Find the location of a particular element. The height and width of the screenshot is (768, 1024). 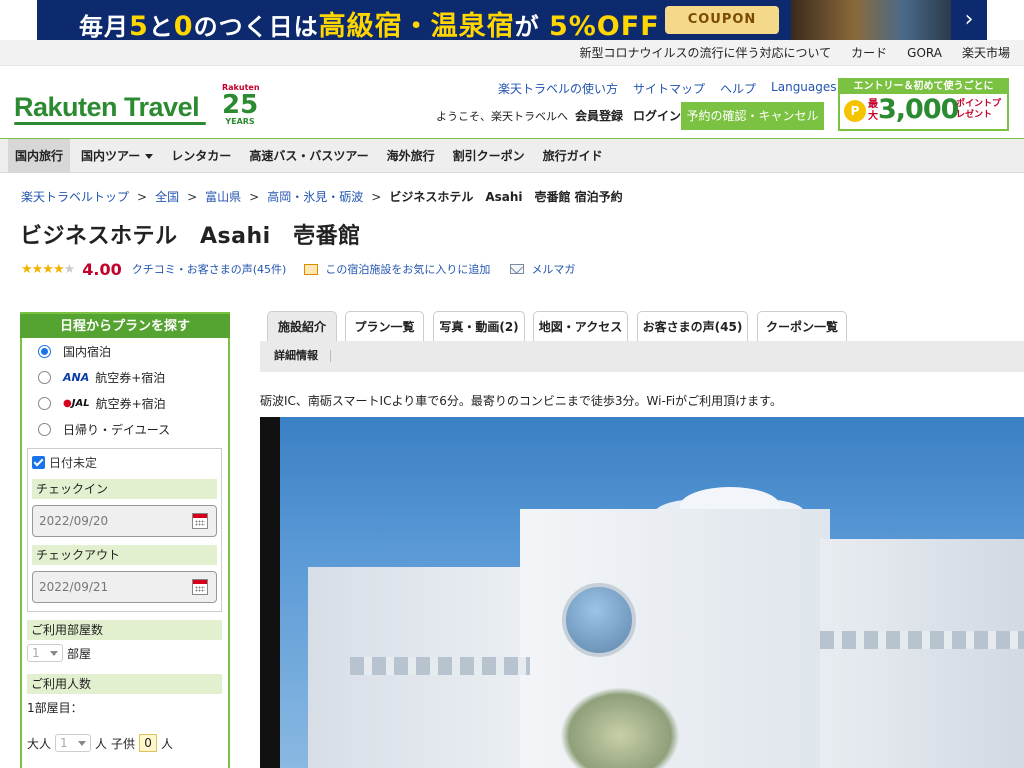

logo-underline is located at coordinates (110, 123).